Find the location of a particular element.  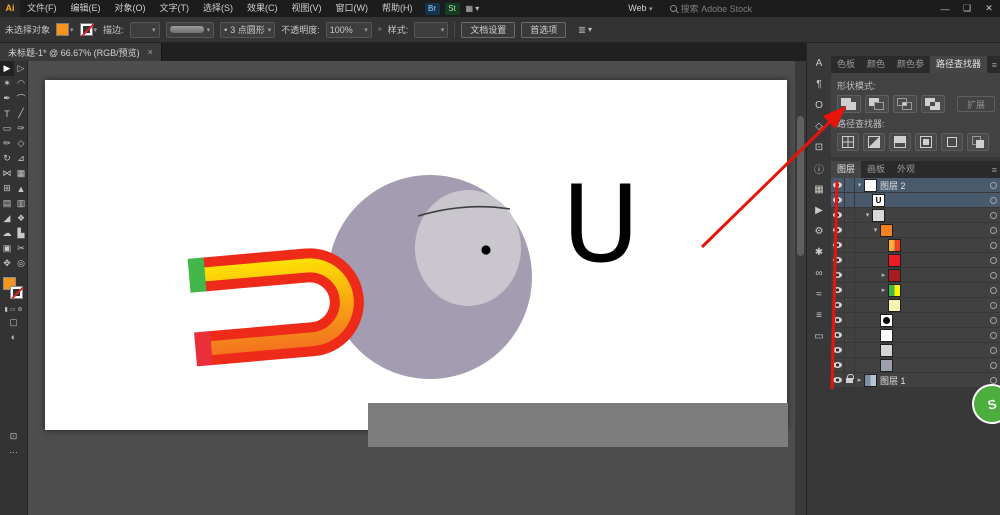

stock-icon: St is located at coordinates (452, 8).